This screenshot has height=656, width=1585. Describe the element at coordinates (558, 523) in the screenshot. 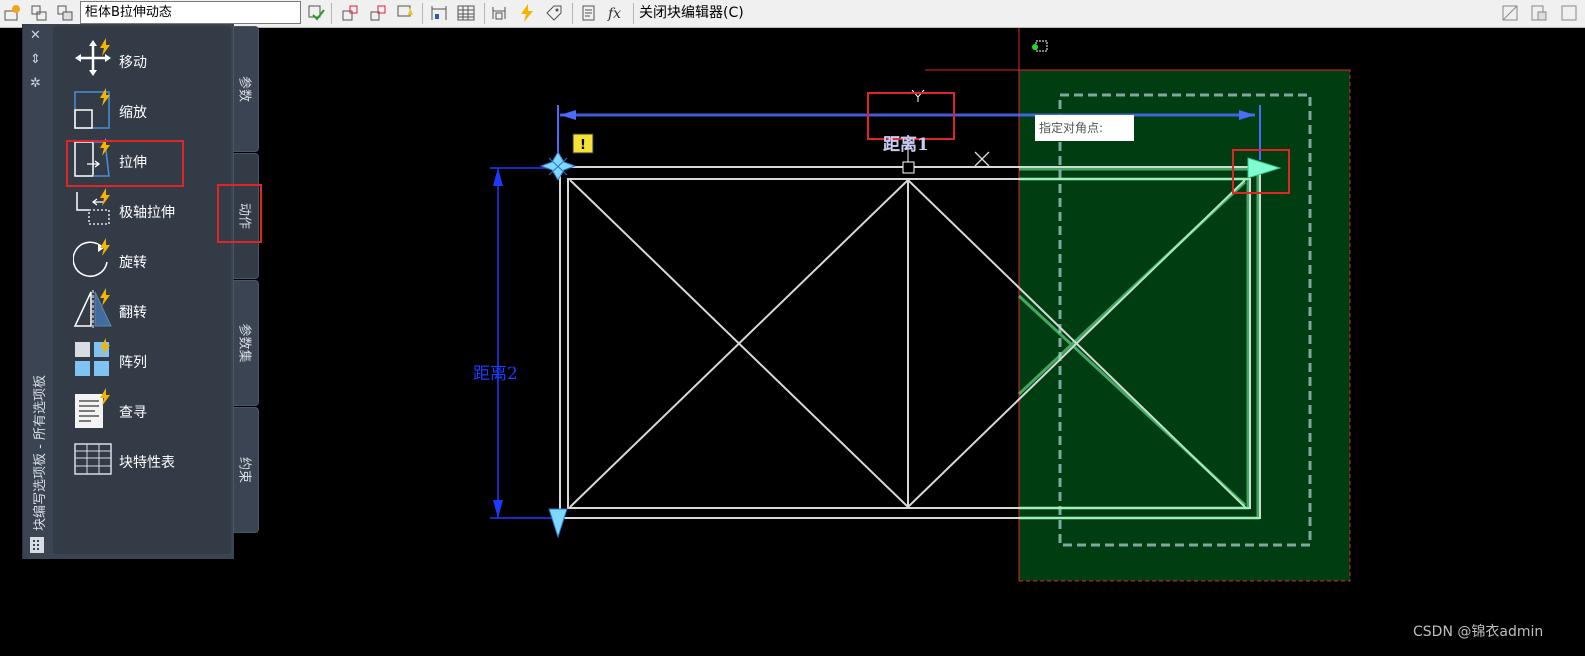

I see `distance2-arrow-grip` at that location.